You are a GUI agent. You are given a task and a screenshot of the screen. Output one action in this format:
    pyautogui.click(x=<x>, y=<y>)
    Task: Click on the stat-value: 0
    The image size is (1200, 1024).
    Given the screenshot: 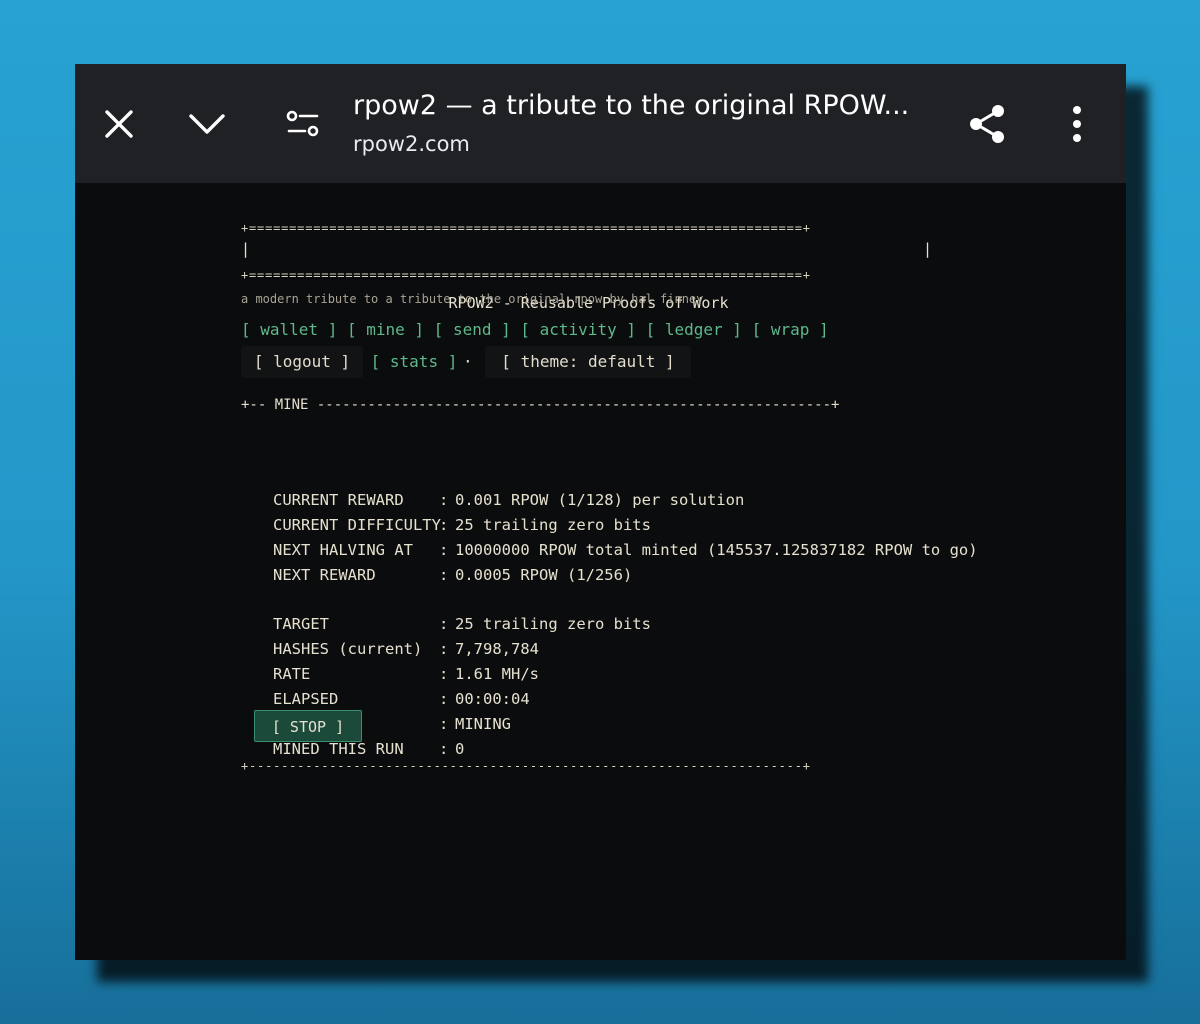 What is the action you would take?
    pyautogui.click(x=460, y=749)
    